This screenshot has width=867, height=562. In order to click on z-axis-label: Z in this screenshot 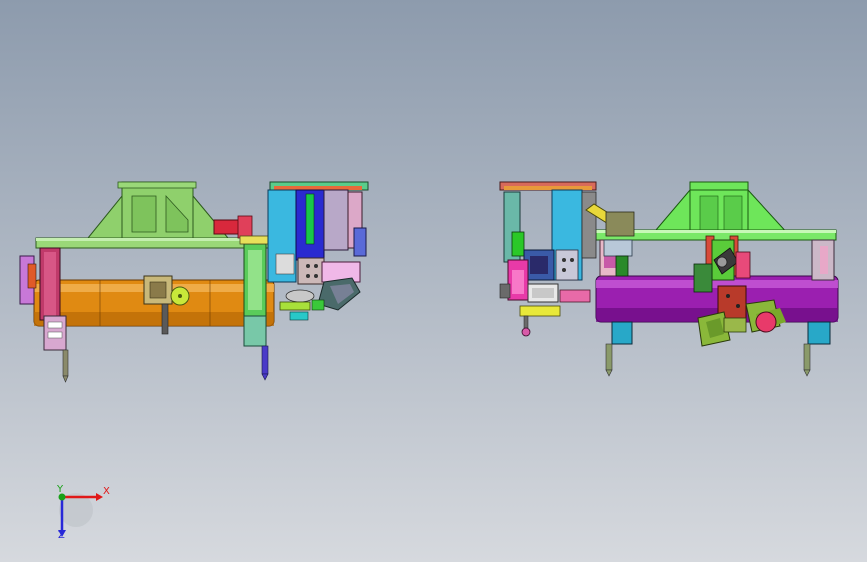, I will do `click(61, 535)`.